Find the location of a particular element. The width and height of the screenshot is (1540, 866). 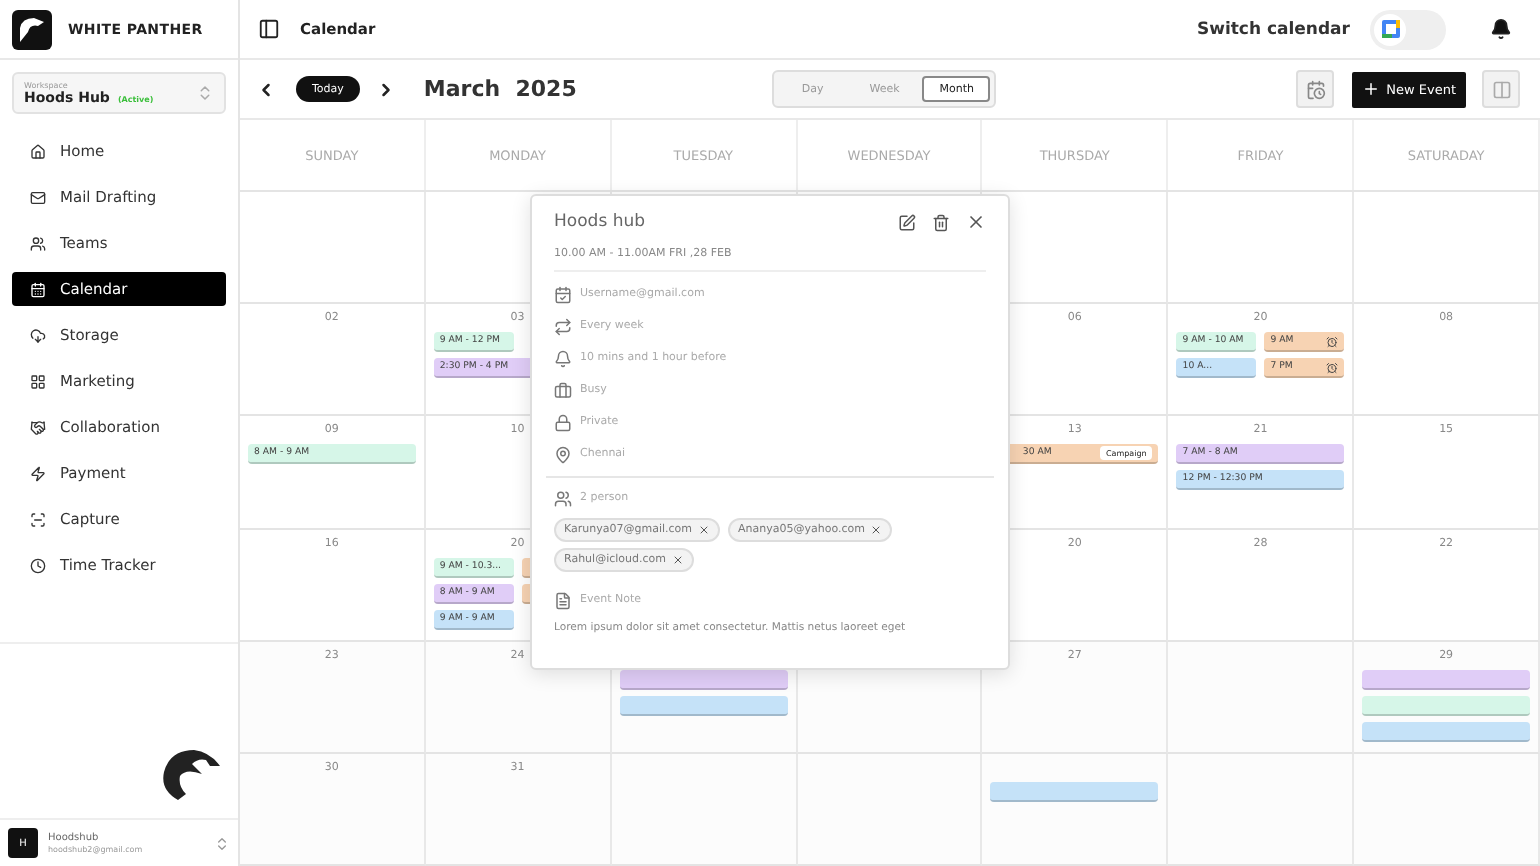

previous-month-icon is located at coordinates (266, 89).